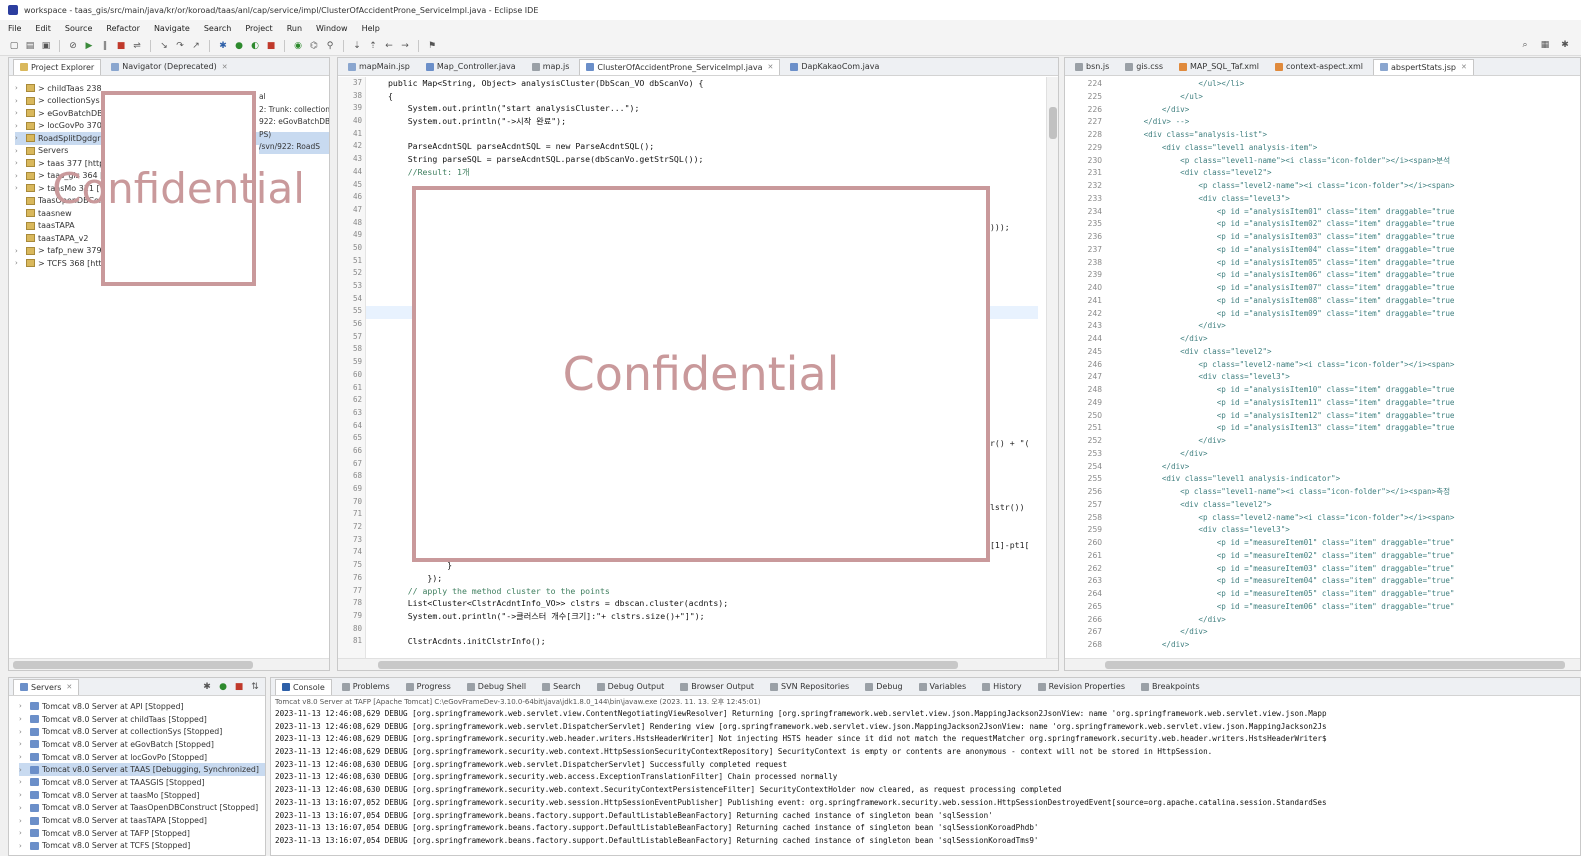 The height and width of the screenshot is (856, 1581). Describe the element at coordinates (73, 46) in the screenshot. I see `skip-breakpoints-icon: ⊘` at that location.